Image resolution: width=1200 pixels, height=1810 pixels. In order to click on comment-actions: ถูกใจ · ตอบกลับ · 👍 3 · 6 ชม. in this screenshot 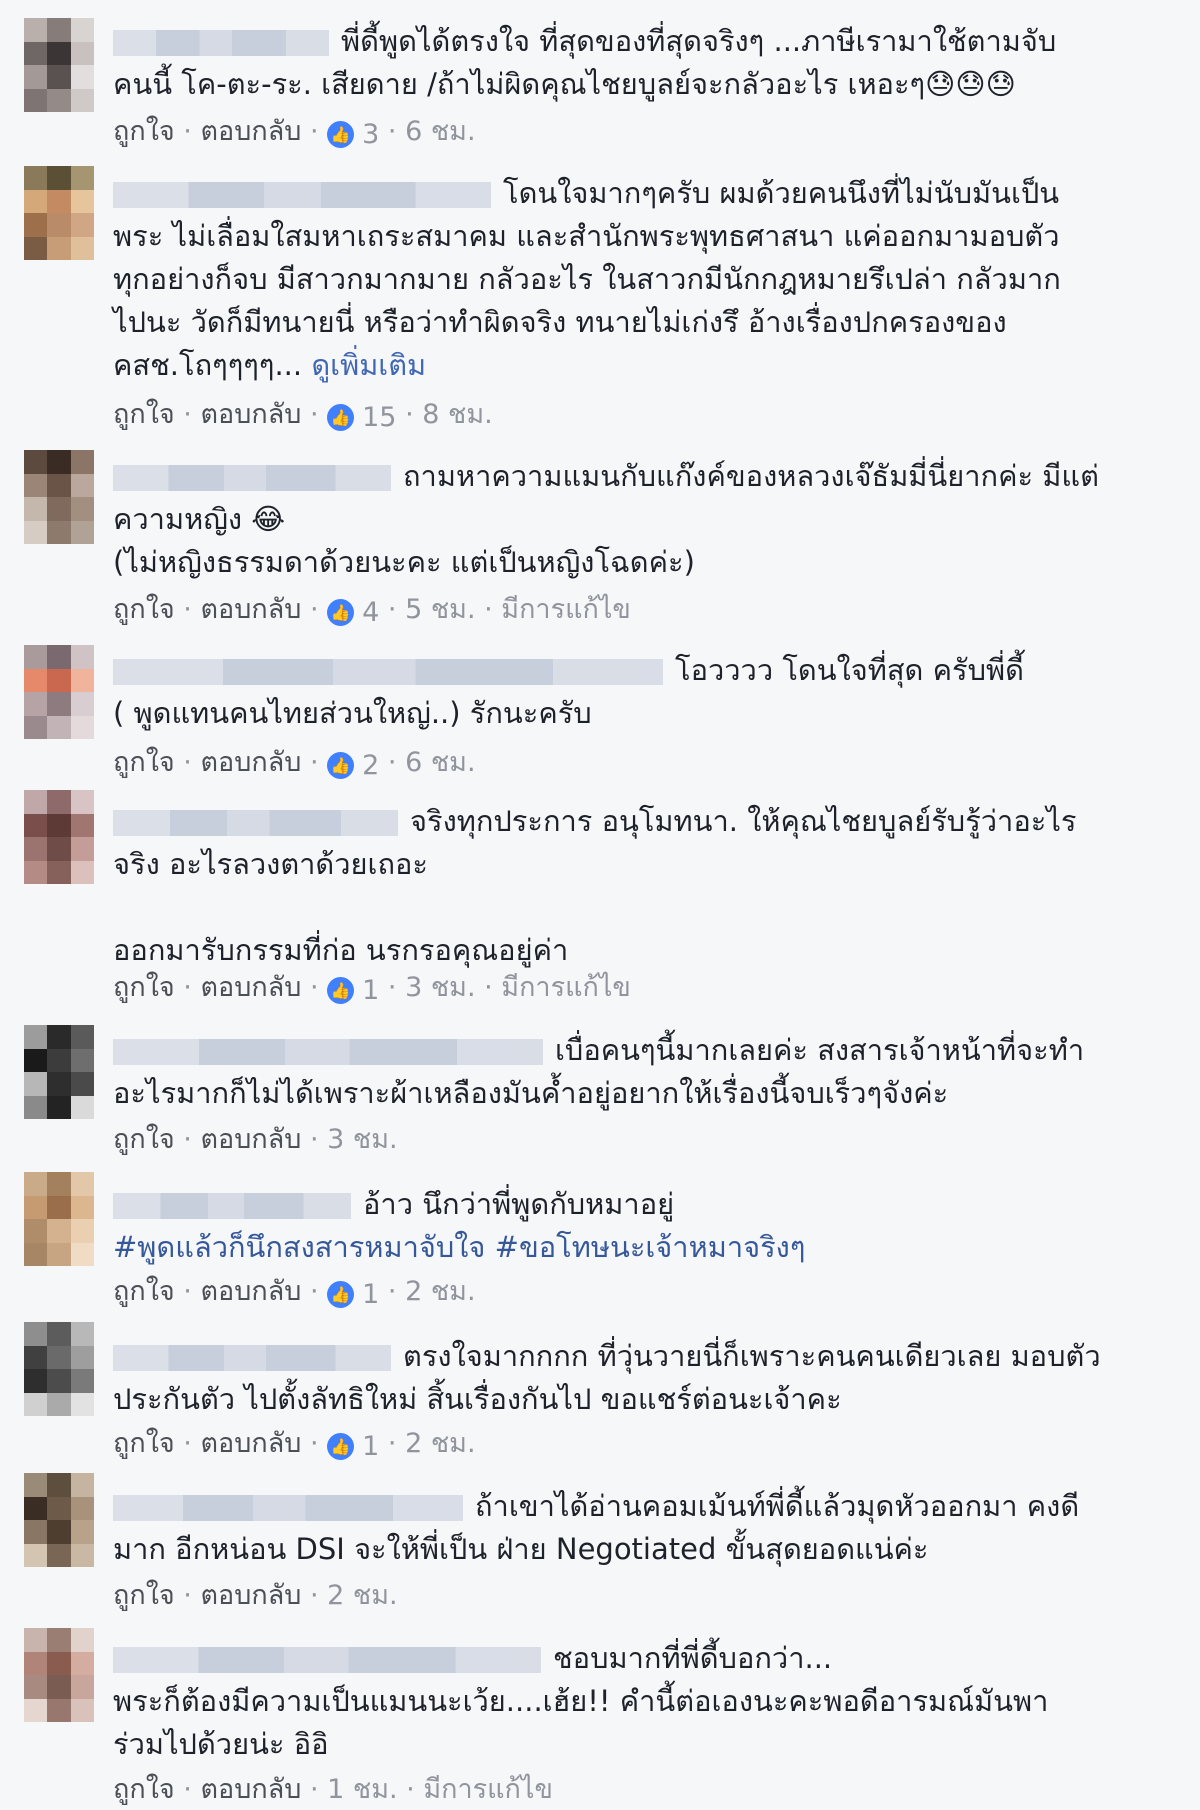, I will do `click(294, 133)`.